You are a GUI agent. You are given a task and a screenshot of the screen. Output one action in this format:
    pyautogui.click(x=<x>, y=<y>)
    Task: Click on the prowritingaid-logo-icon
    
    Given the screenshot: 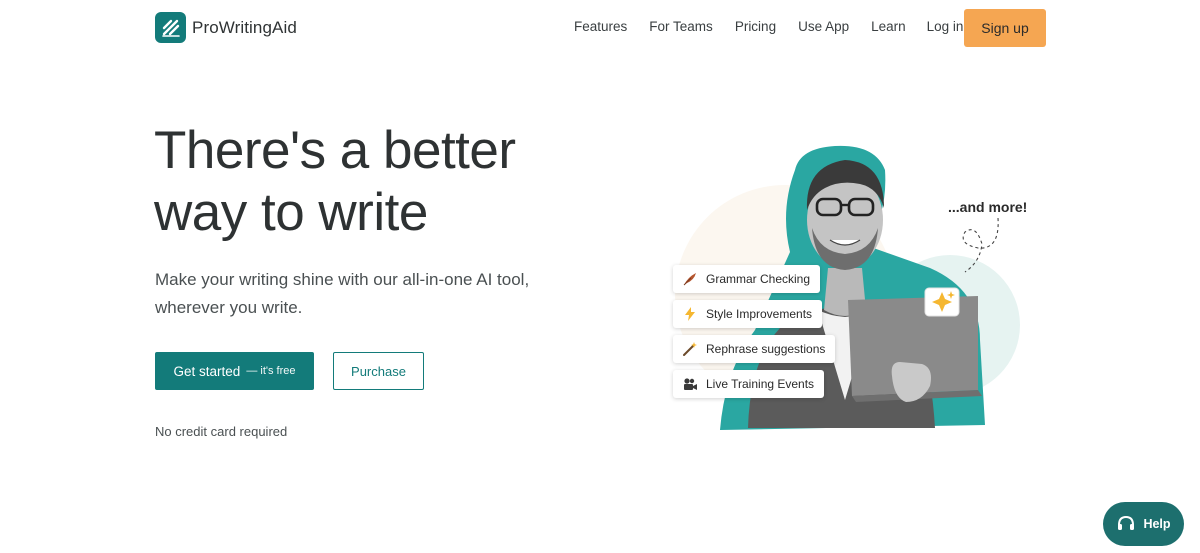 What is the action you would take?
    pyautogui.click(x=170, y=27)
    